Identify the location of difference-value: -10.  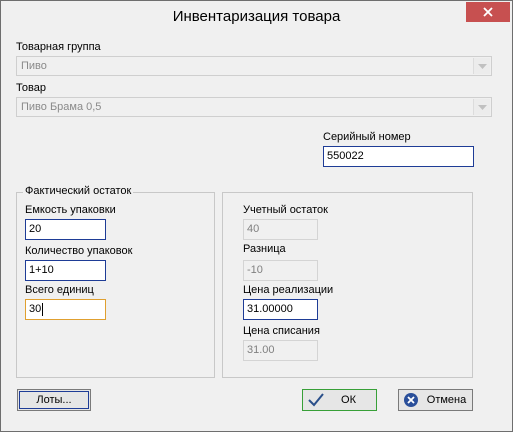
(280, 270).